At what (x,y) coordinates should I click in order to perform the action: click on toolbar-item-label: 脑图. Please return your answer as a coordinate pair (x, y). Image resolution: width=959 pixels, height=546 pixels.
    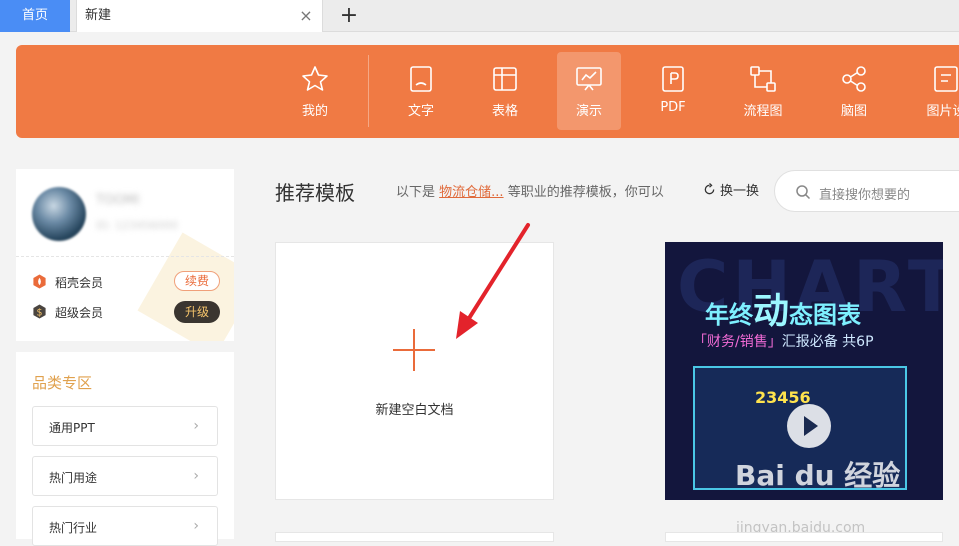
    Looking at the image, I should click on (853, 111).